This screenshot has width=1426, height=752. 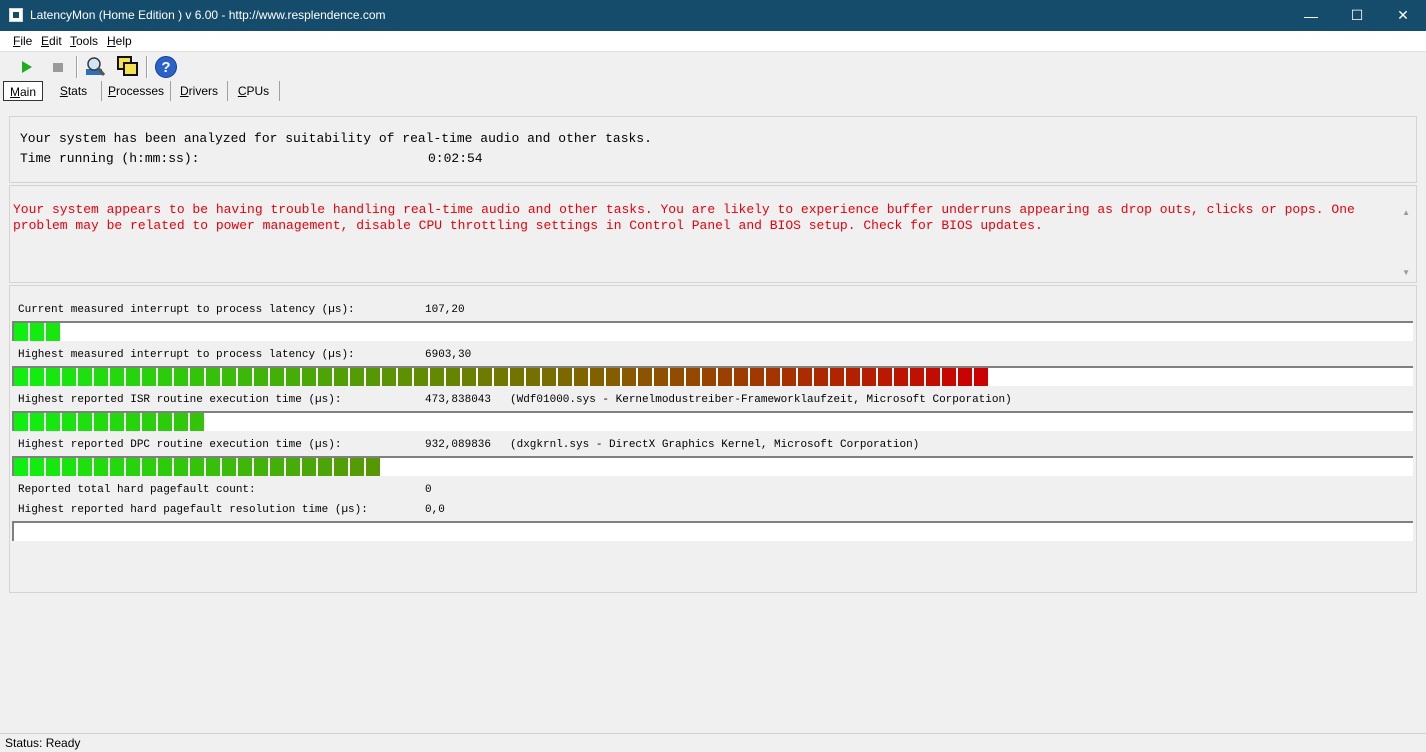 I want to click on scroll-up-icon: ▲, so click(x=1406, y=212).